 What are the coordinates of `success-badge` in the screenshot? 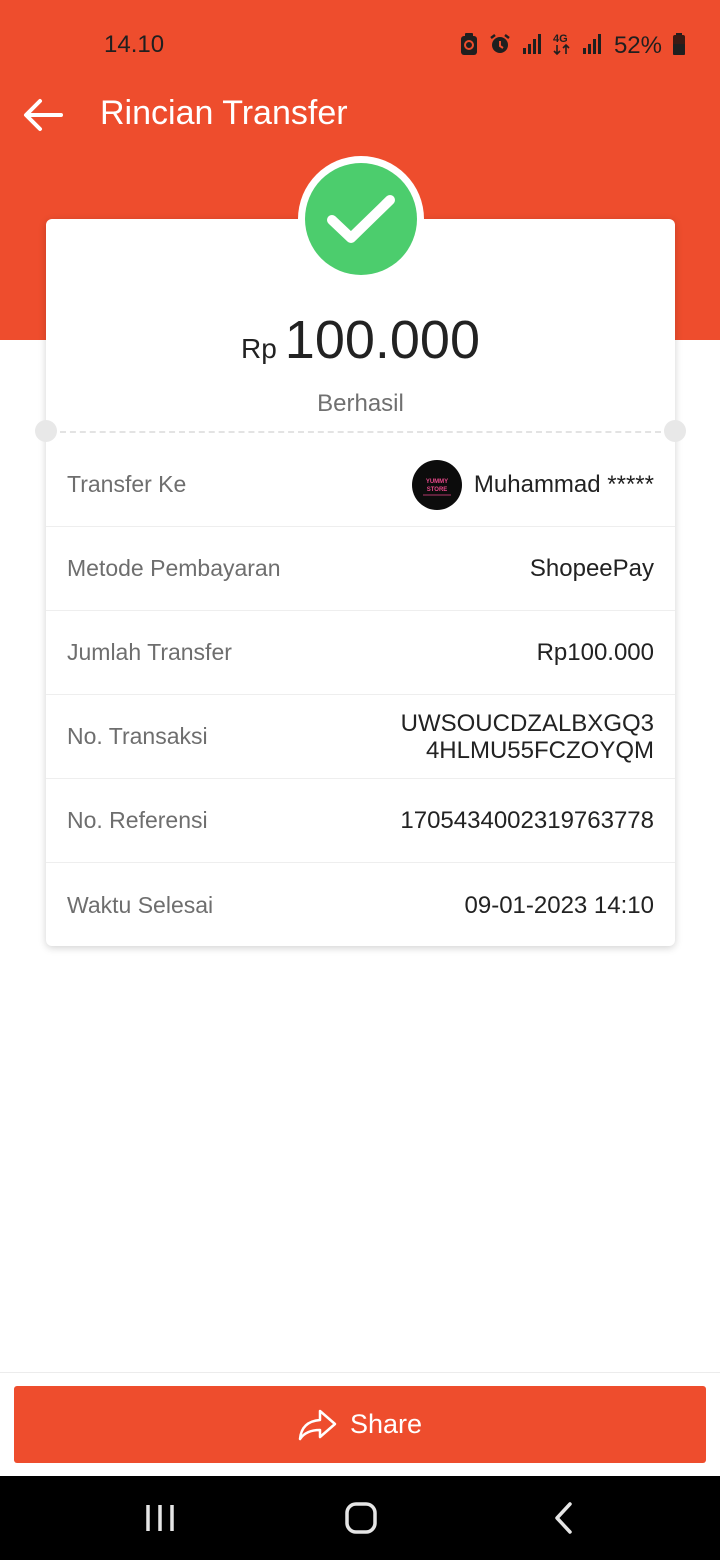 It's located at (361, 219).